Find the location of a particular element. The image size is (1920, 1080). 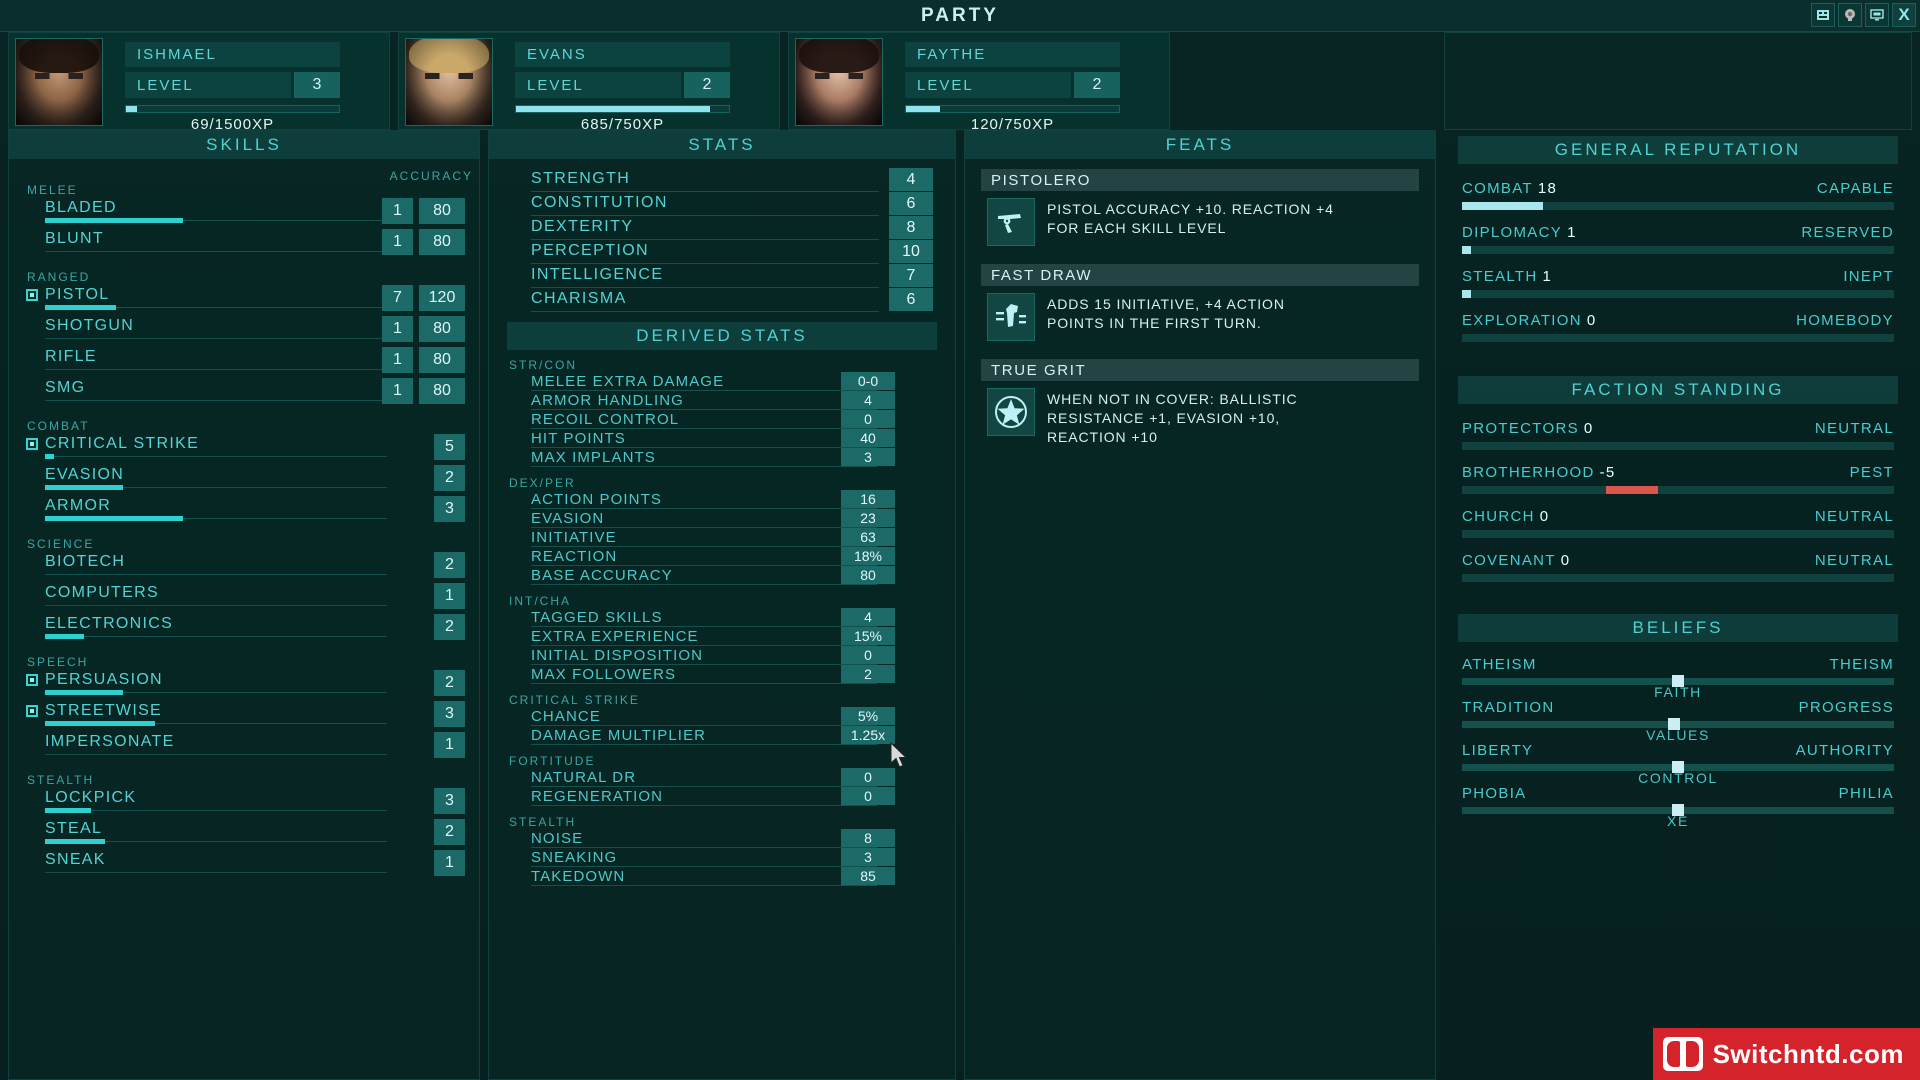

skill-name: SMG is located at coordinates (65, 387).